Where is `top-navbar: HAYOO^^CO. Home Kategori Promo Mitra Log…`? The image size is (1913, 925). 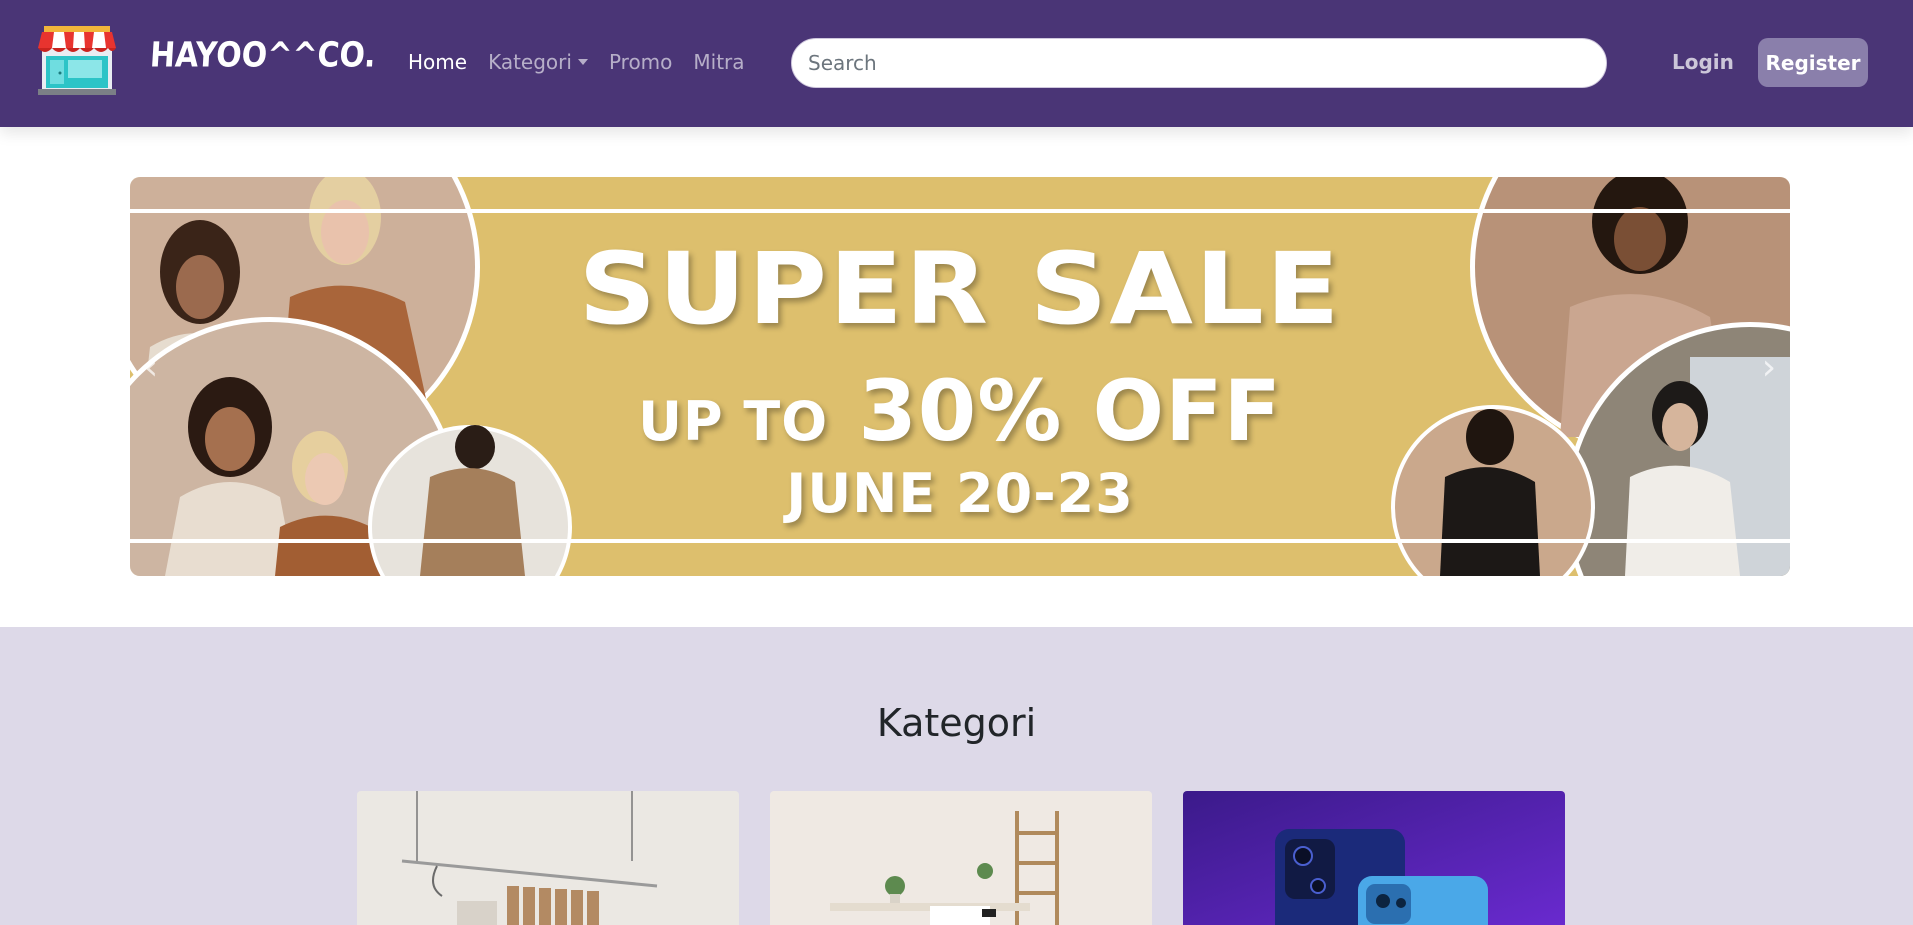
top-navbar: HAYOO^^CO. Home Kategori Promo Mitra Log… is located at coordinates (956, 63).